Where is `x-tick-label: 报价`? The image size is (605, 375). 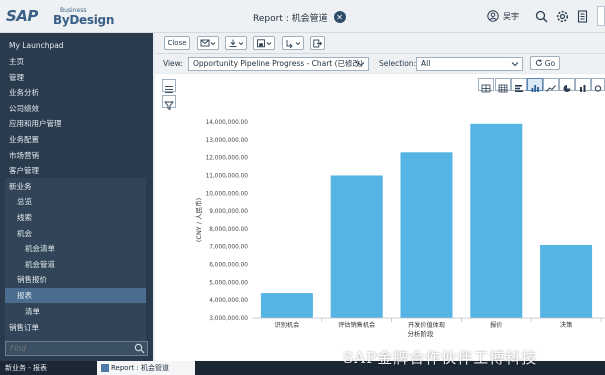
x-tick-label: 报价 is located at coordinates (496, 325).